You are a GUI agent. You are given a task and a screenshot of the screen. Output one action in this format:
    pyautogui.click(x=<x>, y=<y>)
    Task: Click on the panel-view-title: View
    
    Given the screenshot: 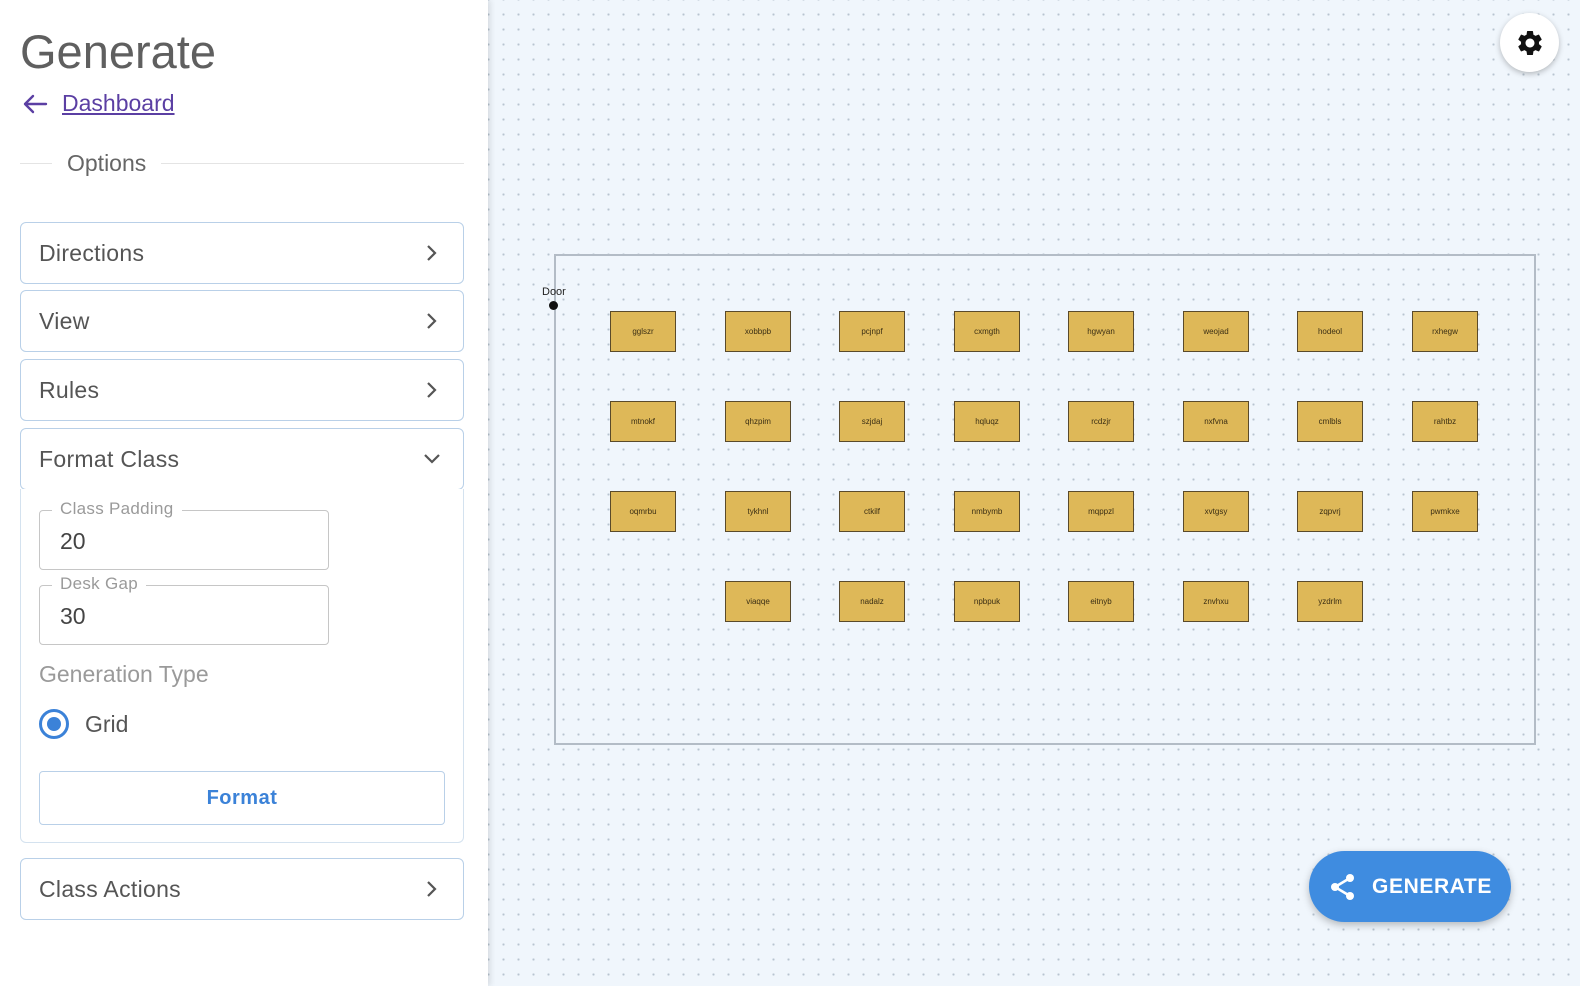 What is the action you would take?
    pyautogui.click(x=64, y=320)
    